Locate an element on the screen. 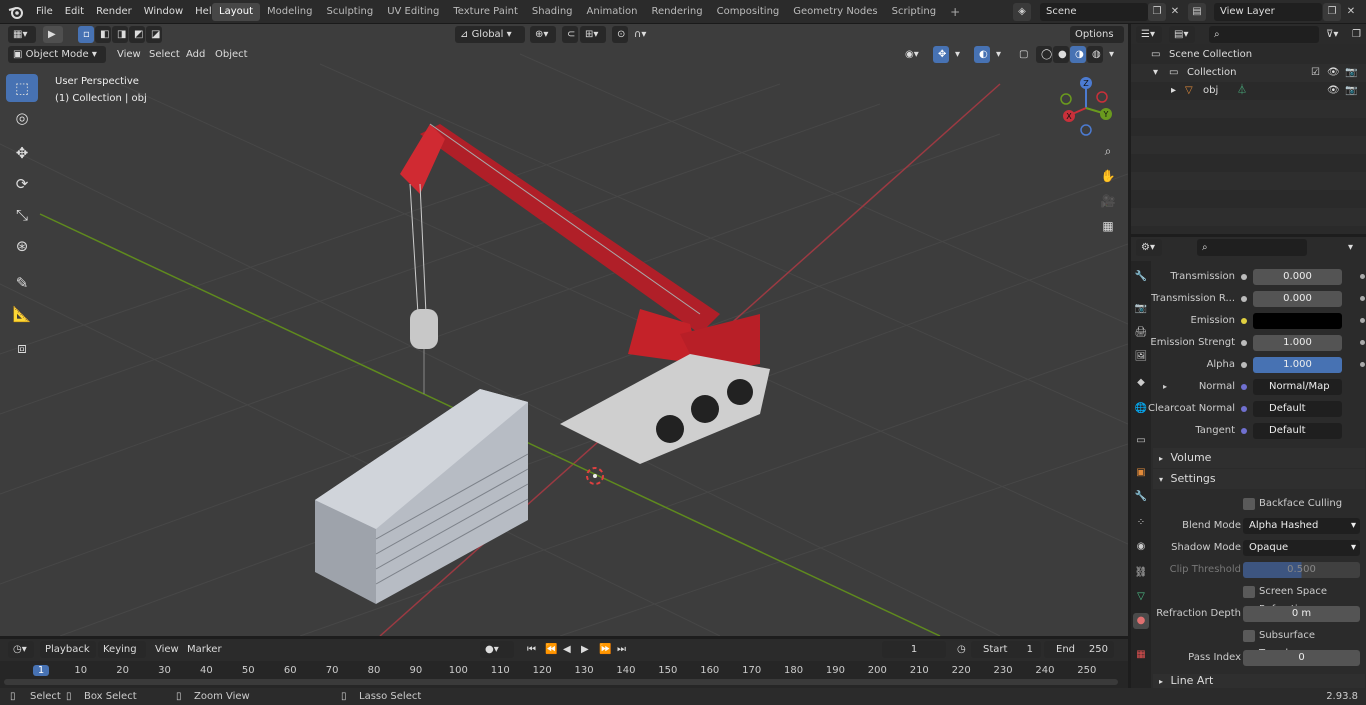  color-socket-icon is located at coordinates (1244, 321).